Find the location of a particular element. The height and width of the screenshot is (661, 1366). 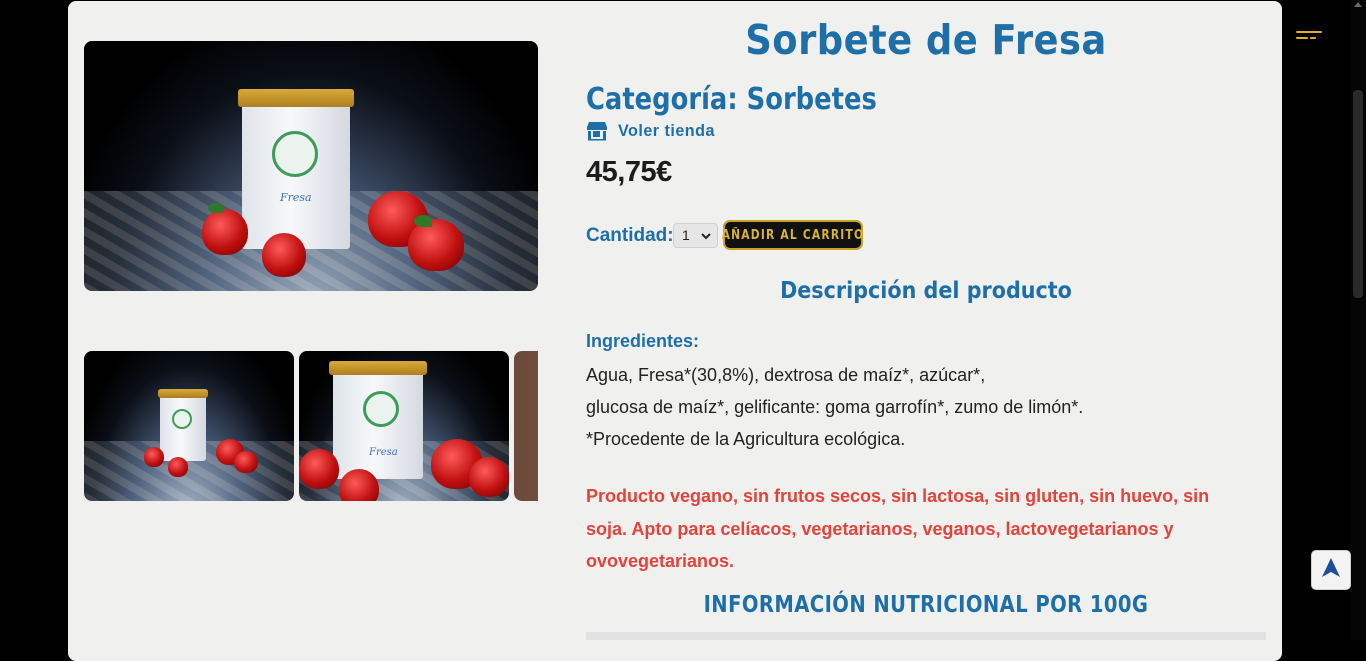

add-to-cart-button: AÑADIR AL CARRITO is located at coordinates (793, 235).